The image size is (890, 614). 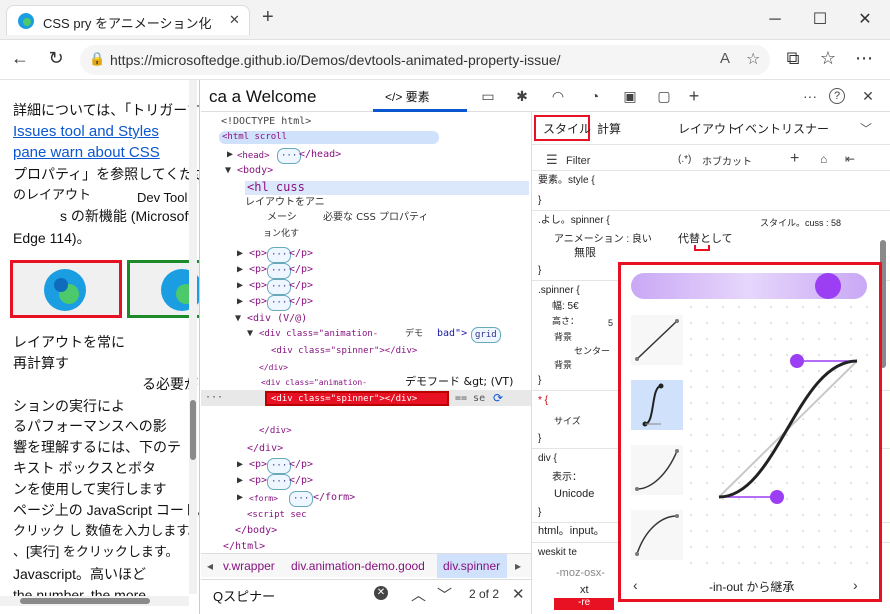 I want to click on animation-good-node: <div class="animation-, so click(x=314, y=383).